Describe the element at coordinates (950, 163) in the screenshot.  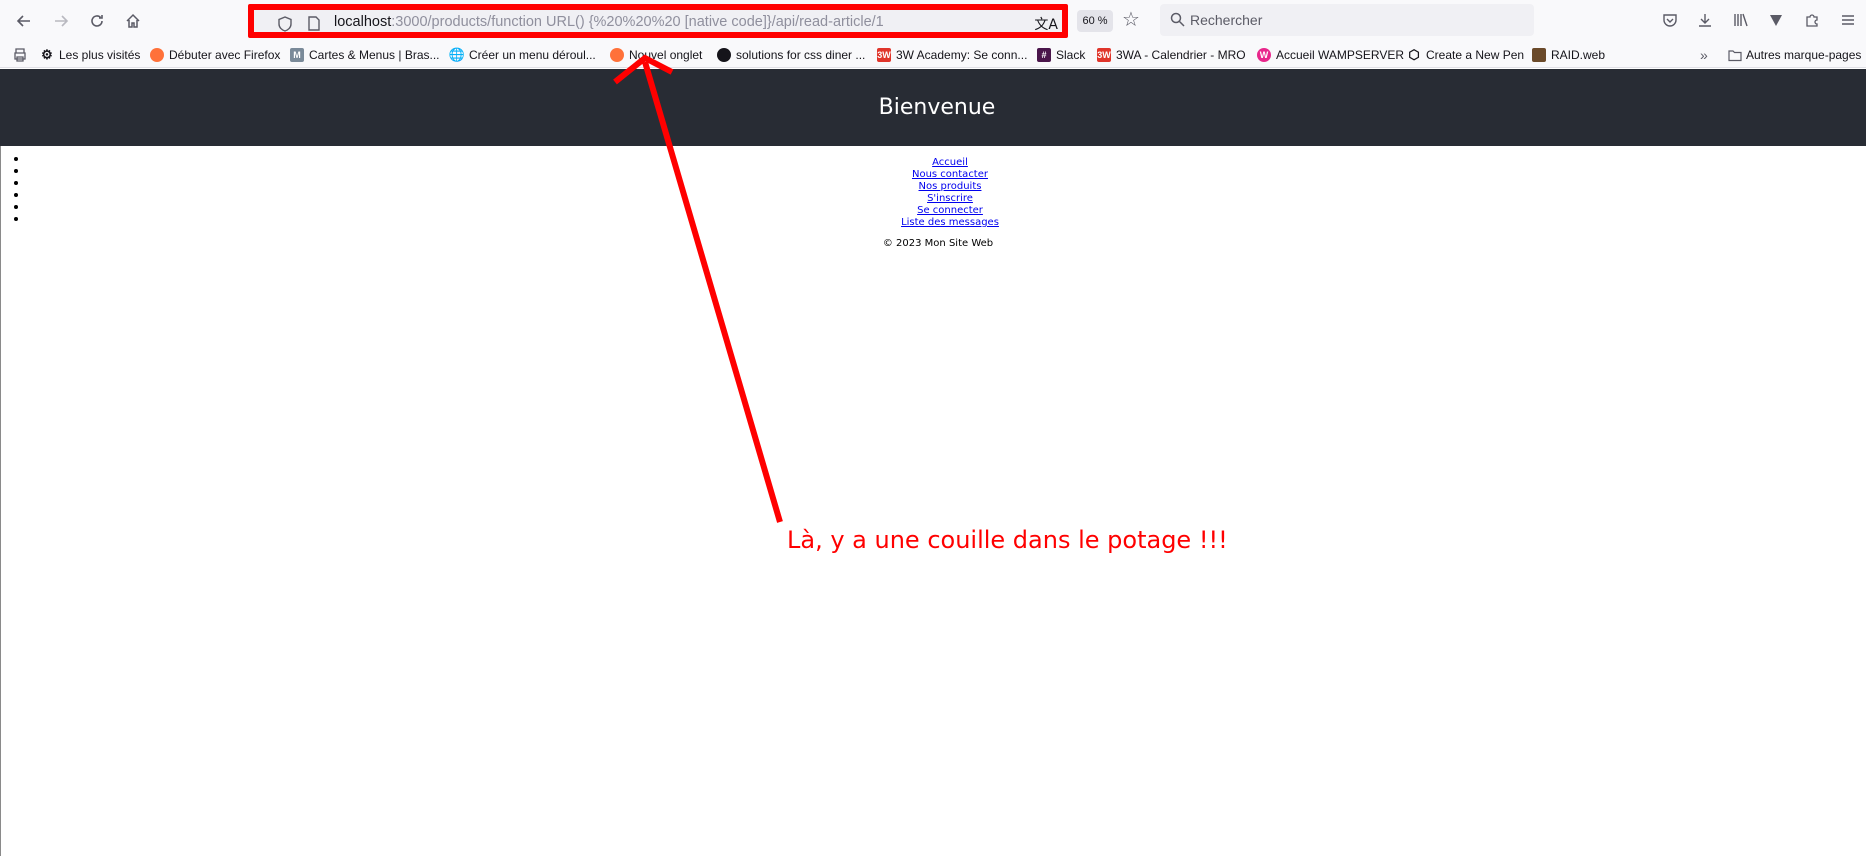
I see `nav-link-accueil: Accueil` at that location.